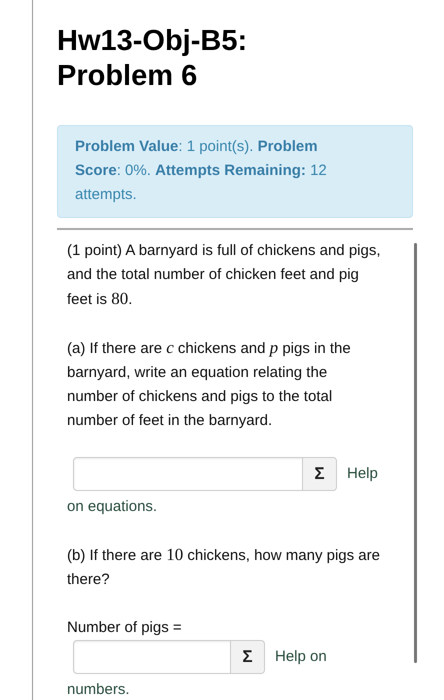  I want to click on help-link: numbers., so click(98, 689).